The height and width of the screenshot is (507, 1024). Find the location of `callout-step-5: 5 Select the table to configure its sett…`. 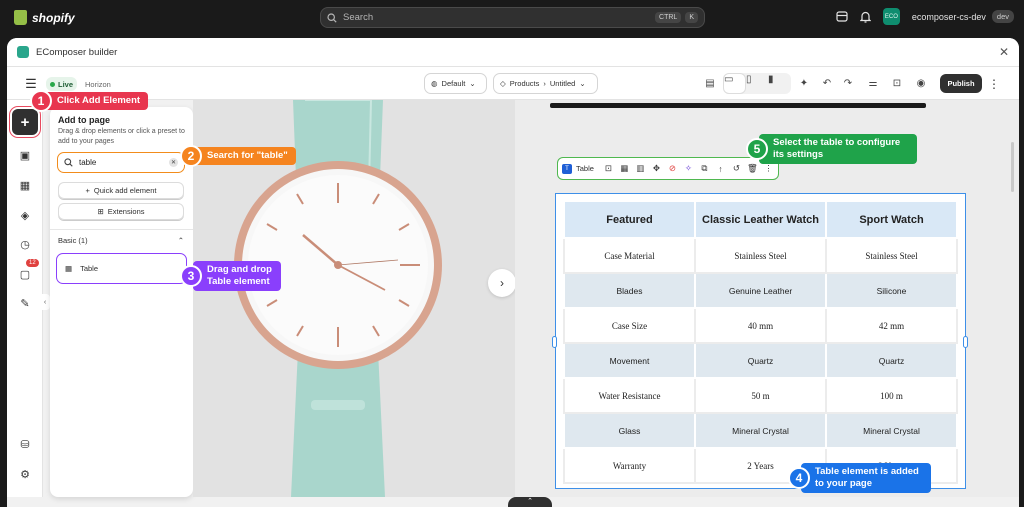

callout-step-5: 5 Select the table to configure its sett… is located at coordinates (831, 149).